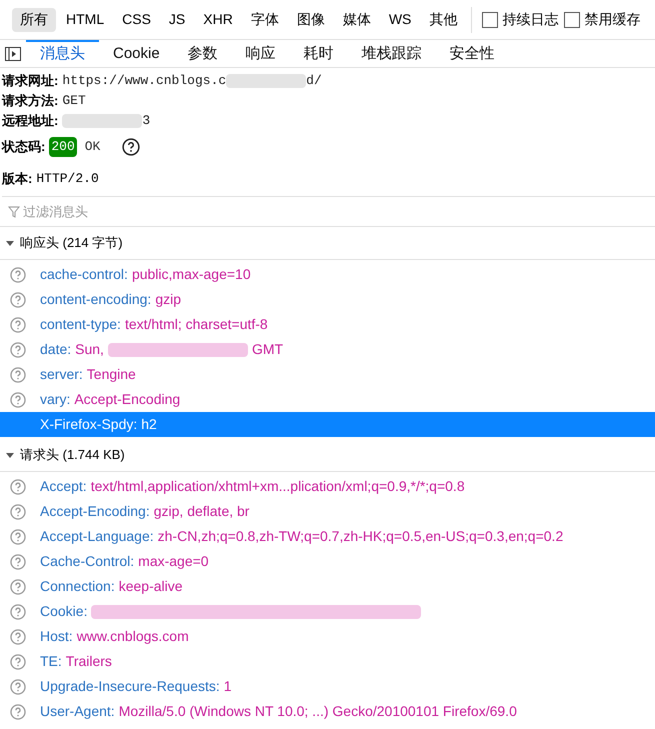 This screenshot has height=729, width=655. I want to click on summary-label: 远程地址:, so click(30, 121).